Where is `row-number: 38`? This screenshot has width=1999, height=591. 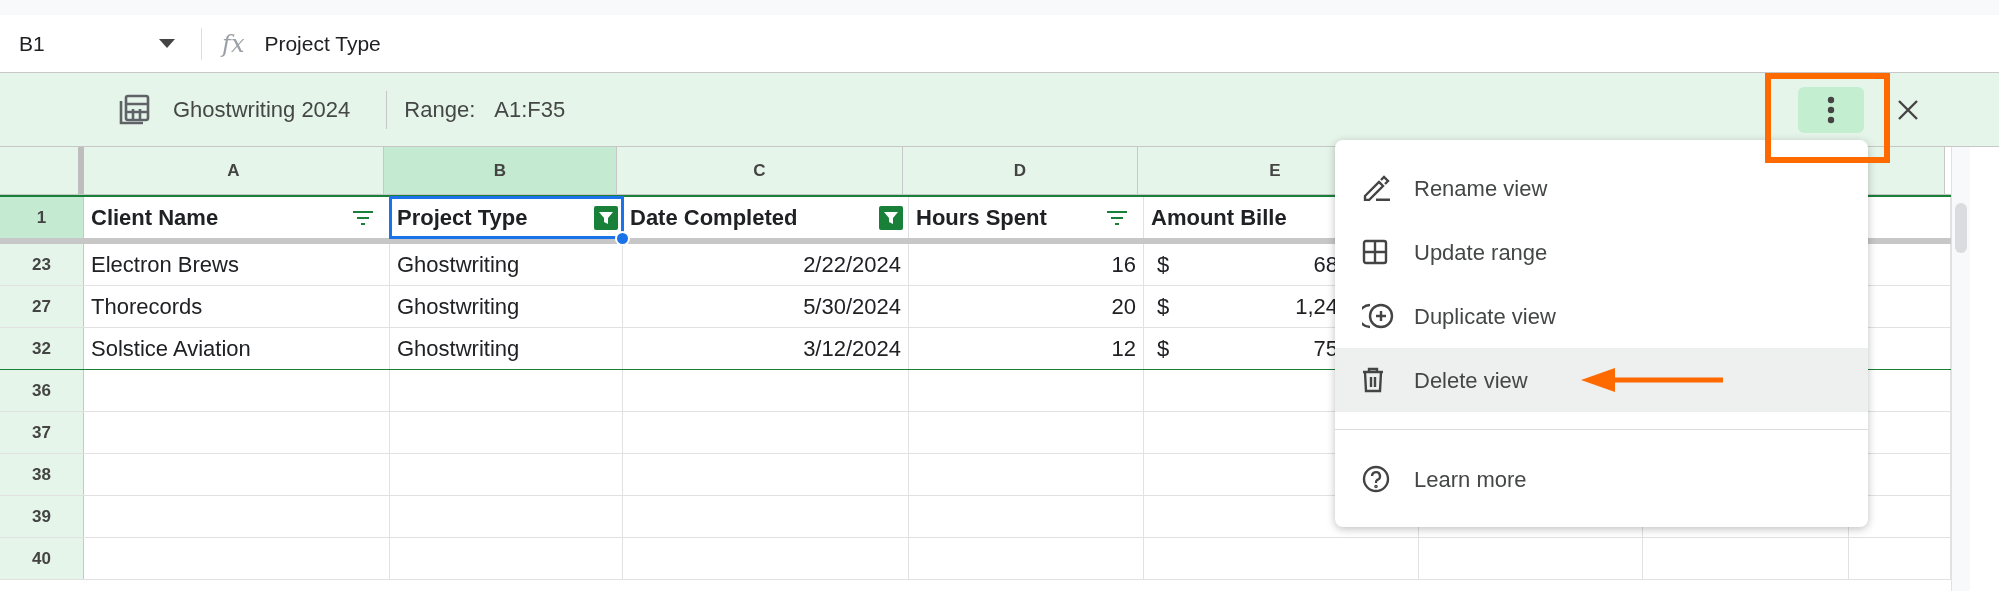 row-number: 38 is located at coordinates (42, 474).